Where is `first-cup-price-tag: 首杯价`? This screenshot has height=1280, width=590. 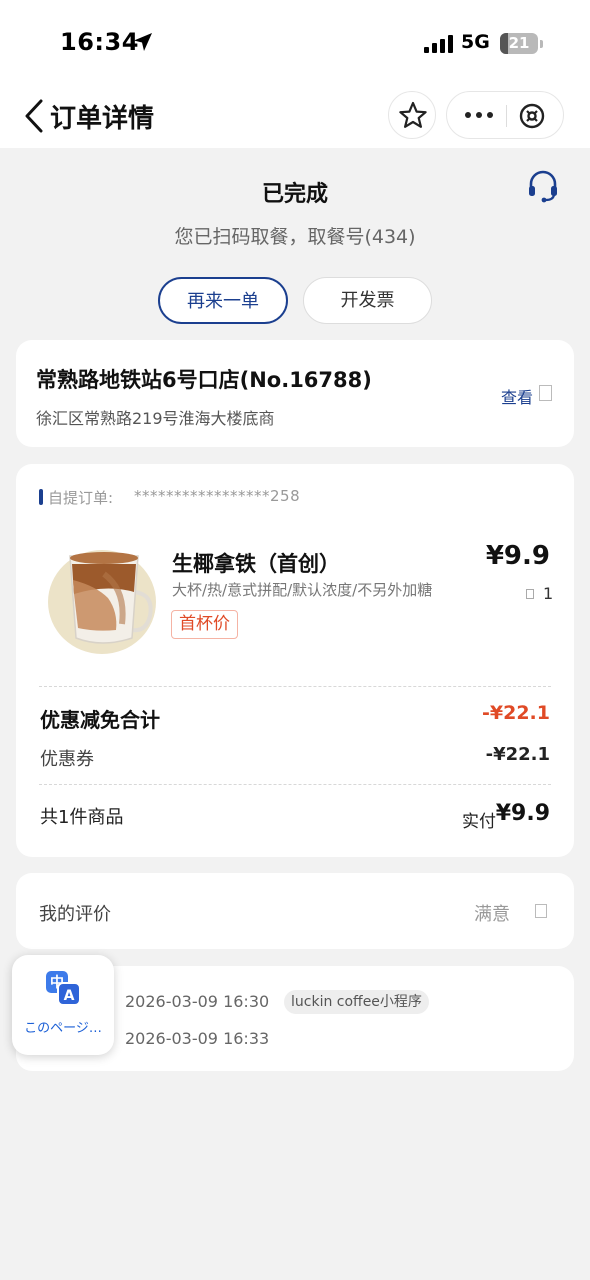 first-cup-price-tag: 首杯价 is located at coordinates (204, 624).